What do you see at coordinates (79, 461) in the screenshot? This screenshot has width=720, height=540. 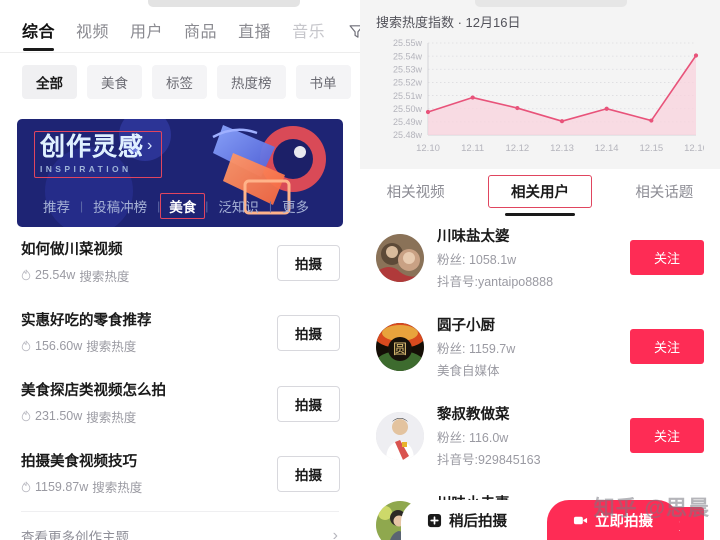 I see `inspiration-title: 拍摄美食视频技巧` at bounding box center [79, 461].